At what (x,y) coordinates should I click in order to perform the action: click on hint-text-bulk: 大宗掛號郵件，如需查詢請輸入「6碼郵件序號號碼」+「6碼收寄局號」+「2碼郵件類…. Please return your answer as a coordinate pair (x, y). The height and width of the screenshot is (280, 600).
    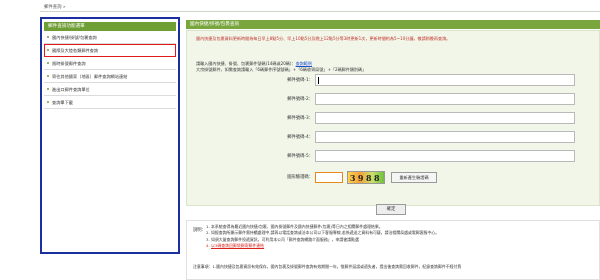
    Looking at the image, I should click on (281, 69).